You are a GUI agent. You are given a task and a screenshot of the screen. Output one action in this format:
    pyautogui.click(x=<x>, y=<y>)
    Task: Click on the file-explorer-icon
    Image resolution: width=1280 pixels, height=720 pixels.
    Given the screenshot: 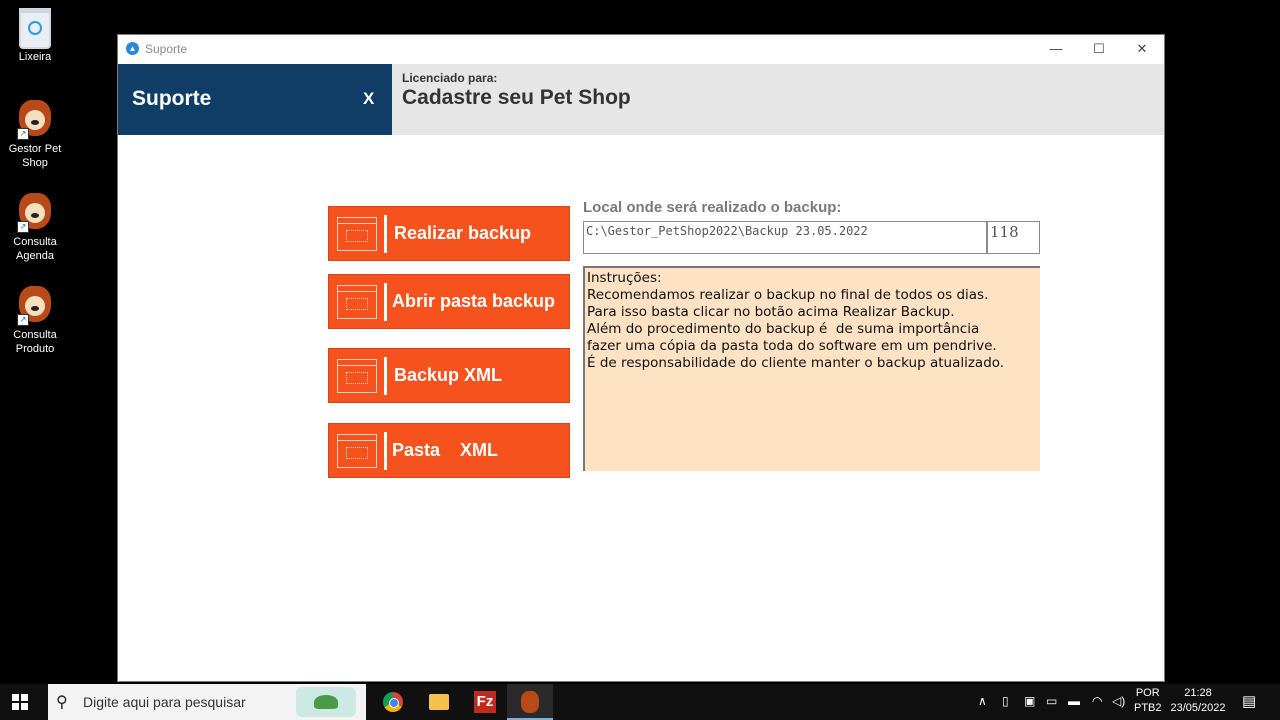 What is the action you would take?
    pyautogui.click(x=439, y=702)
    